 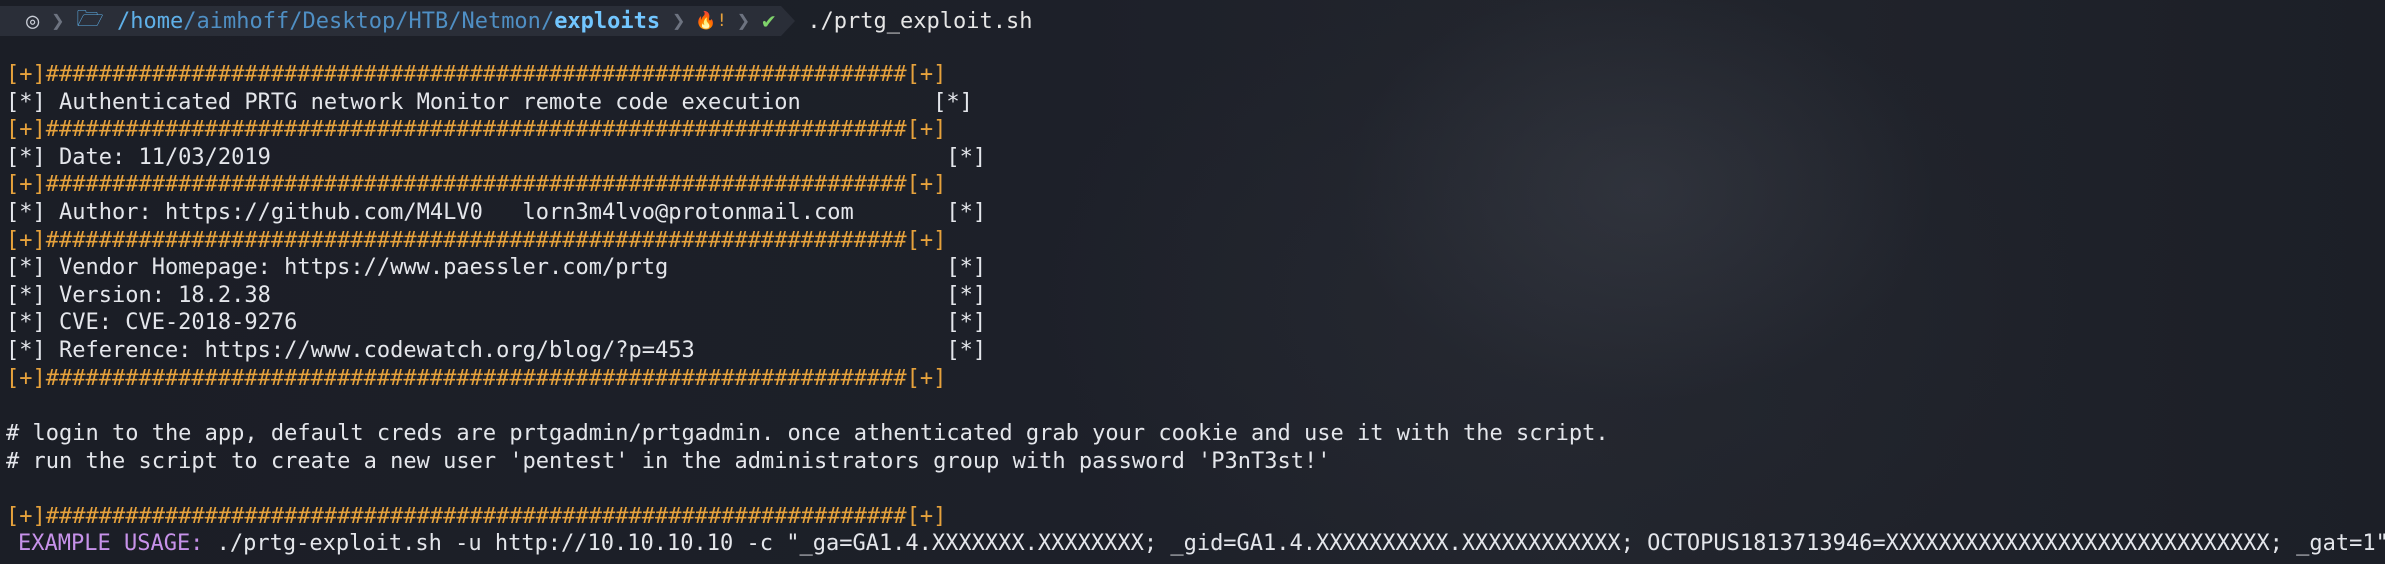 I want to click on example-usage-label: EXAMPLE USAGE:, so click(x=111, y=544).